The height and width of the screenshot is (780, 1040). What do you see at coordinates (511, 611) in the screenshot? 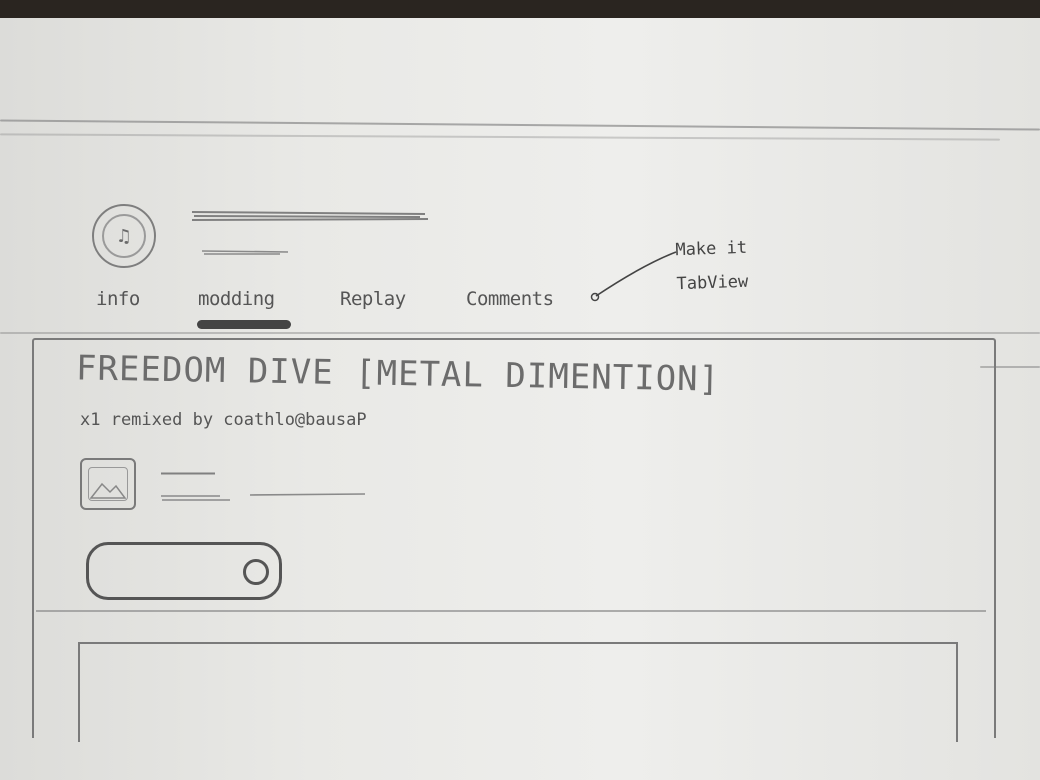
I see `section-divider` at bounding box center [511, 611].